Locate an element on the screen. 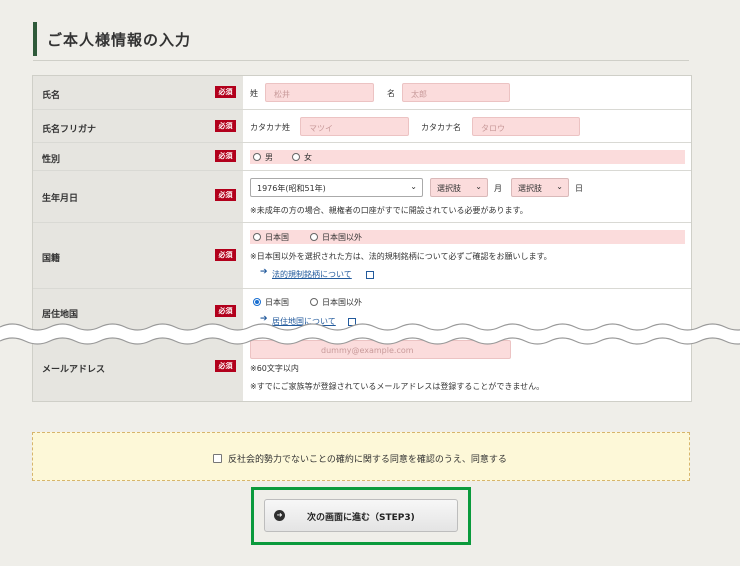  nationality-other-radio is located at coordinates (314, 237).